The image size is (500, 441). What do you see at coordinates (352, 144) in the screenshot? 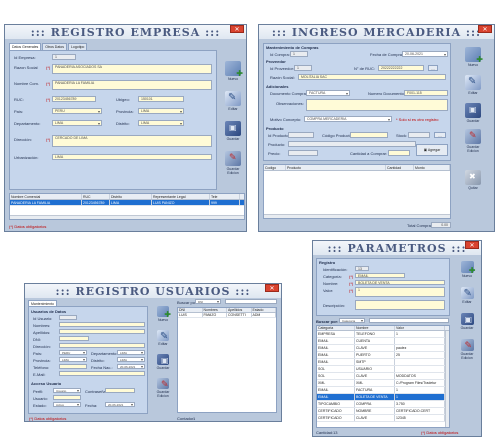
I see `producto-input` at bounding box center [352, 144].